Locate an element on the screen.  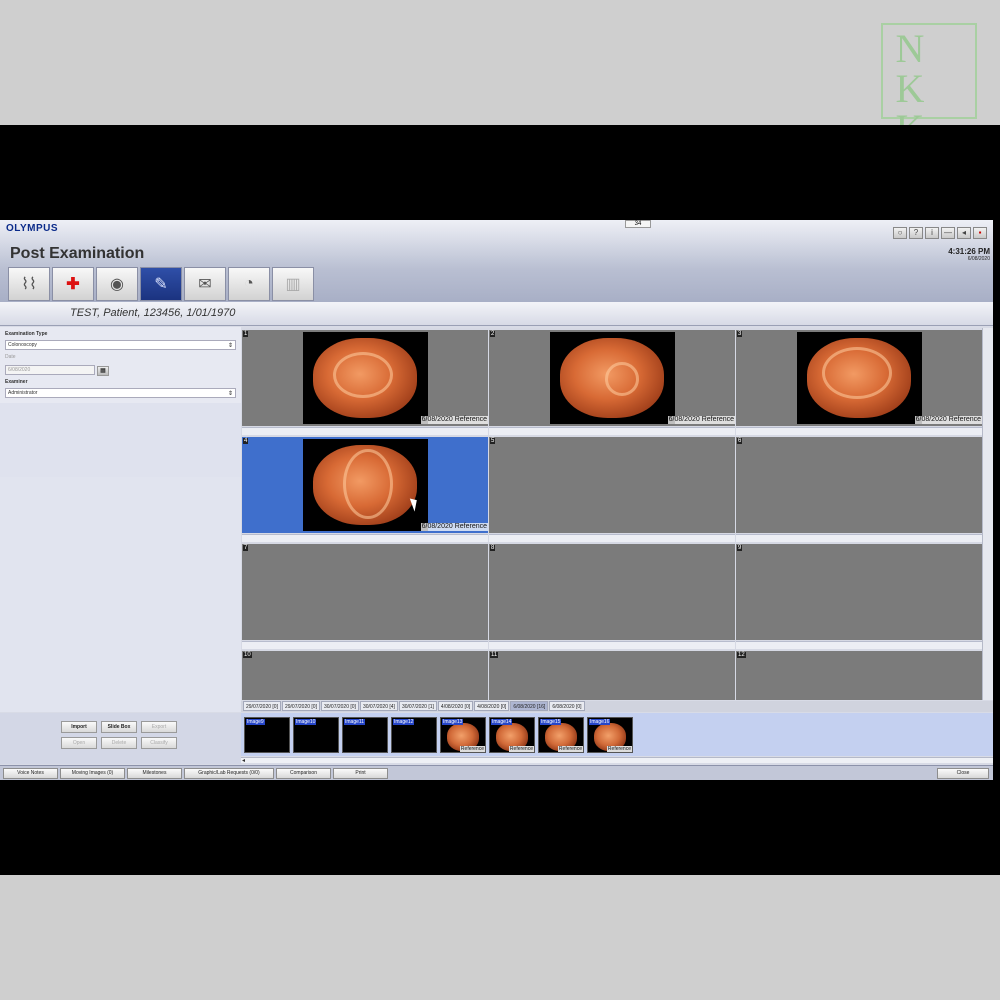
polyp-shape is located at coordinates (622, 379).